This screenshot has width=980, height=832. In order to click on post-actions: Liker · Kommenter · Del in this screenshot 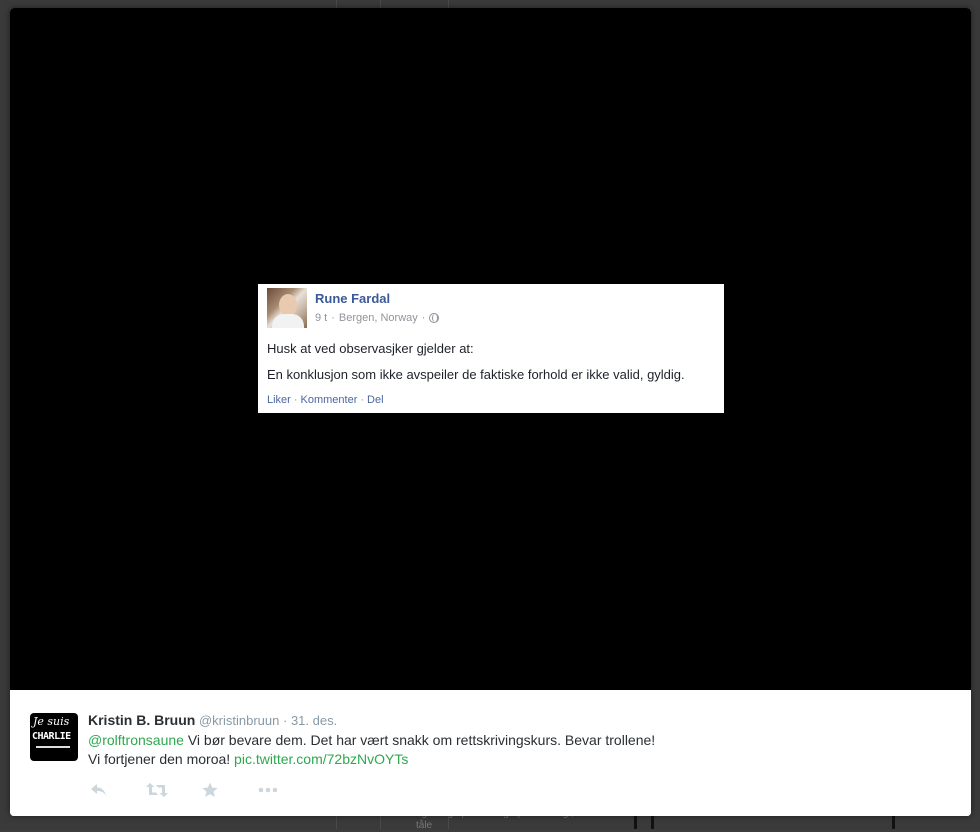, I will do `click(325, 400)`.